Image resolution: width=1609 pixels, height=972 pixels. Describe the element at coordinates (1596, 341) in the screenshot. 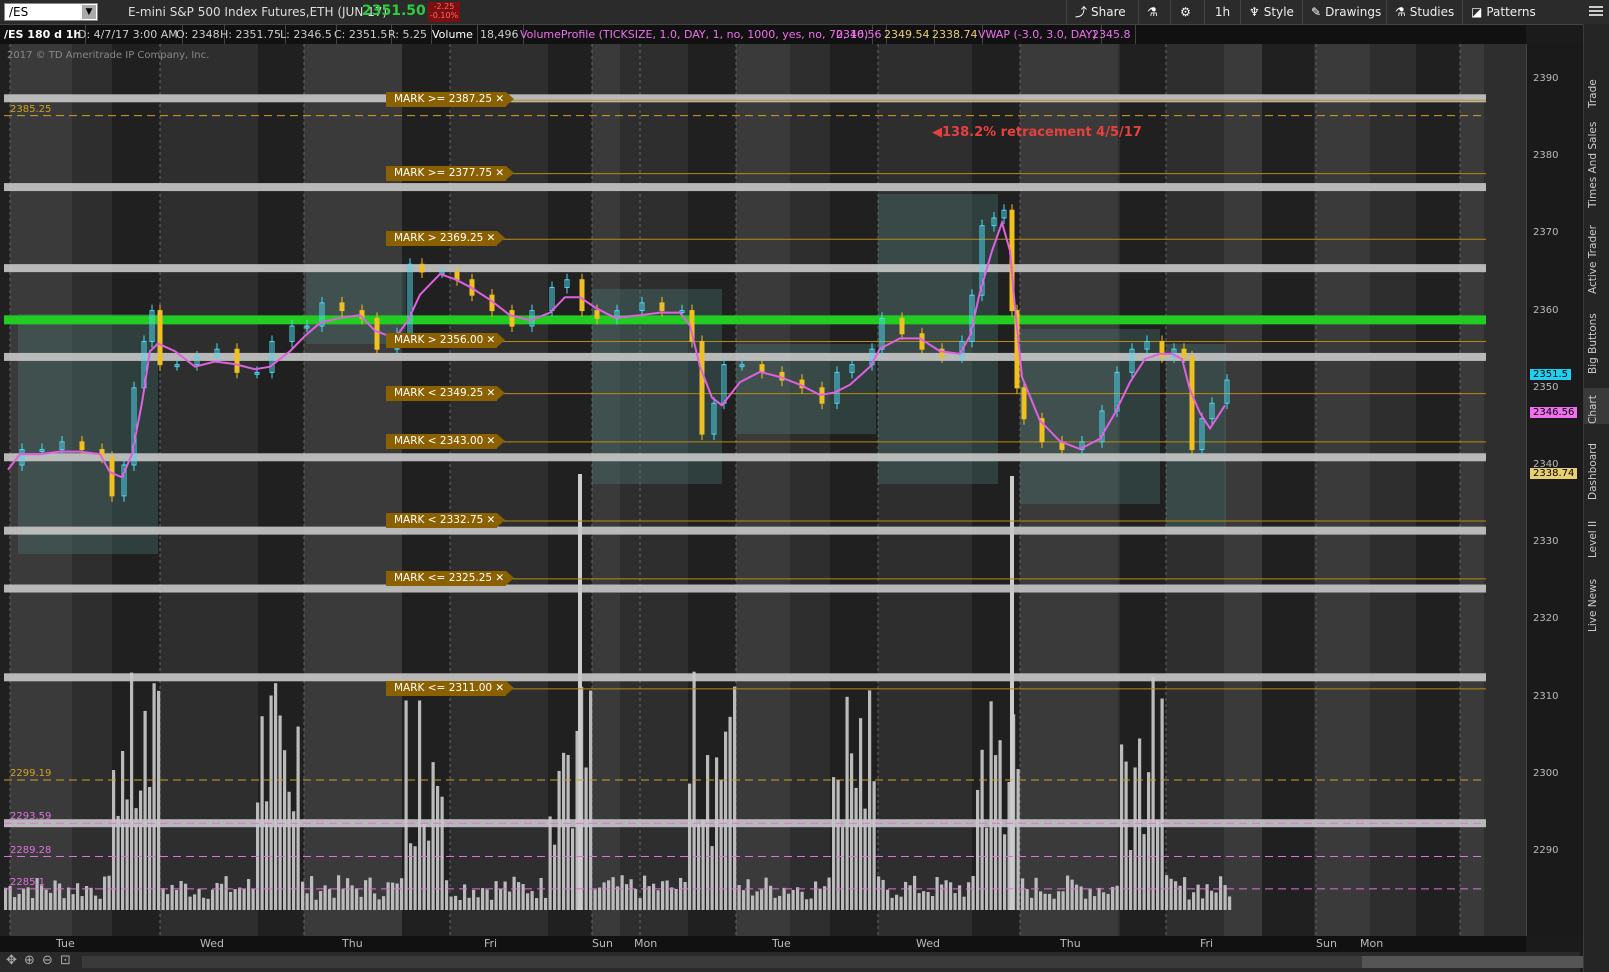

I see `sidebar-tab-big-buttons: Big Buttons` at that location.